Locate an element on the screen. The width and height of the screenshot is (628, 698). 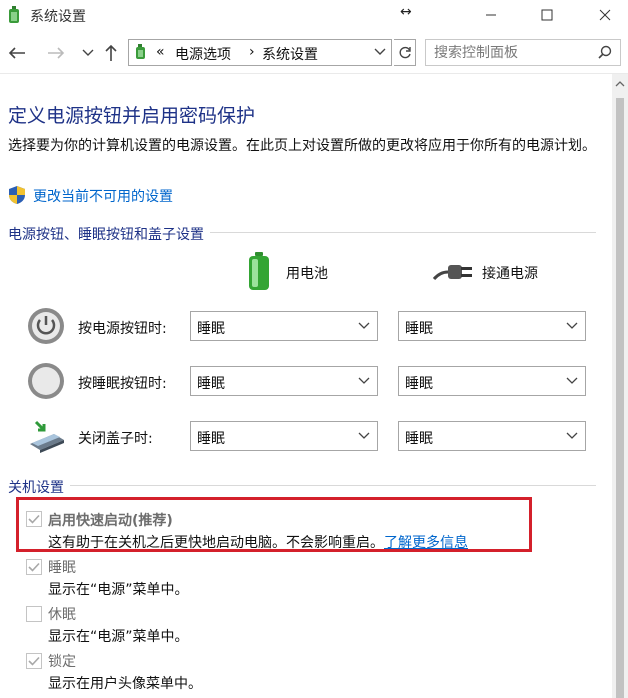
lid-close-label: 关闭盖子时: is located at coordinates (115, 439).